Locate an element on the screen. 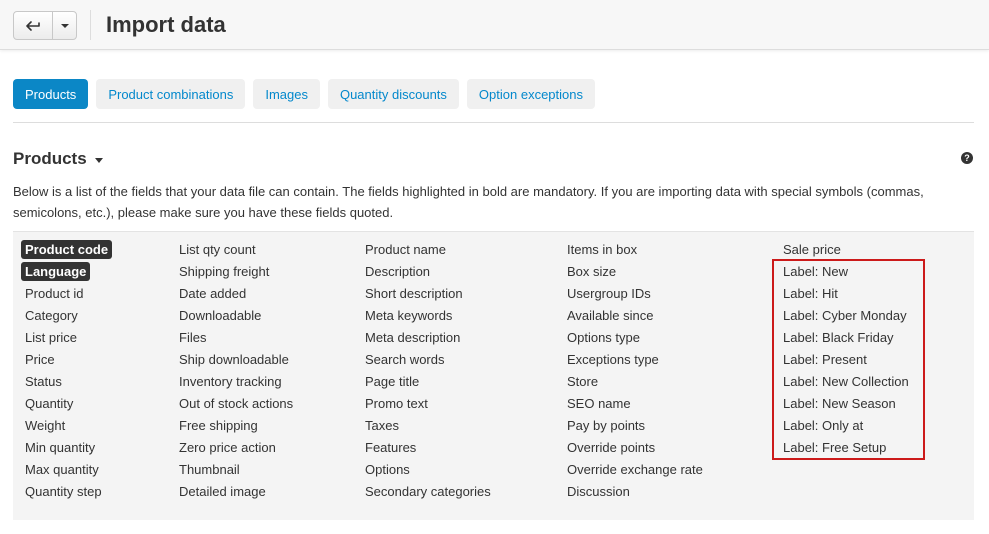 This screenshot has height=534, width=989. back-button is located at coordinates (33, 25).